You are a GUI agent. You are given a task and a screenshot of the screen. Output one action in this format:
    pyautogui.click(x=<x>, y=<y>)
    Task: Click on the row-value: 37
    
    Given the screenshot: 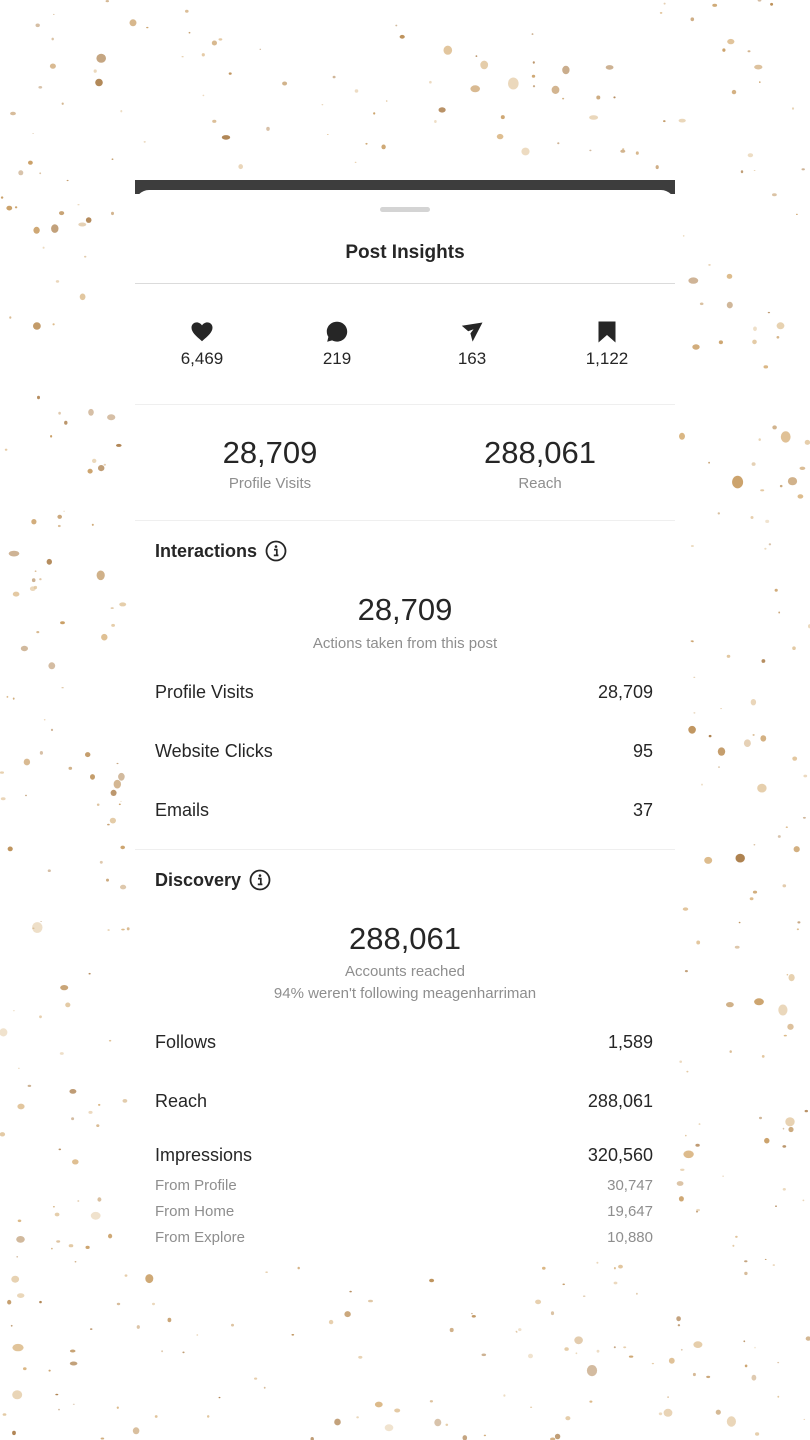 What is the action you would take?
    pyautogui.click(x=642, y=810)
    